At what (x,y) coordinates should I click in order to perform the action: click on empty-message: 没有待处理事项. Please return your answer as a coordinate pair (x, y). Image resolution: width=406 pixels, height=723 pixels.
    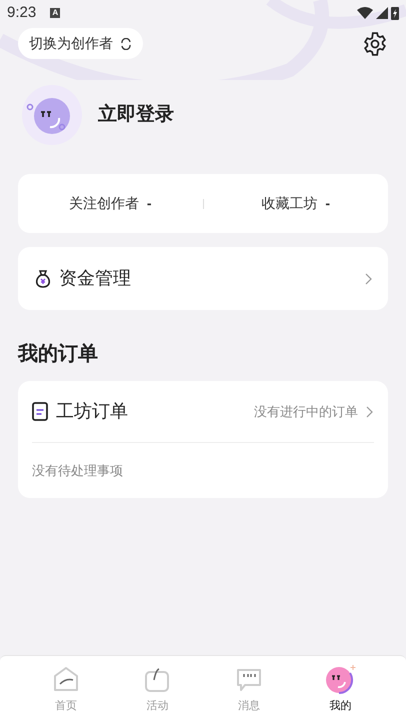
    Looking at the image, I should click on (77, 471).